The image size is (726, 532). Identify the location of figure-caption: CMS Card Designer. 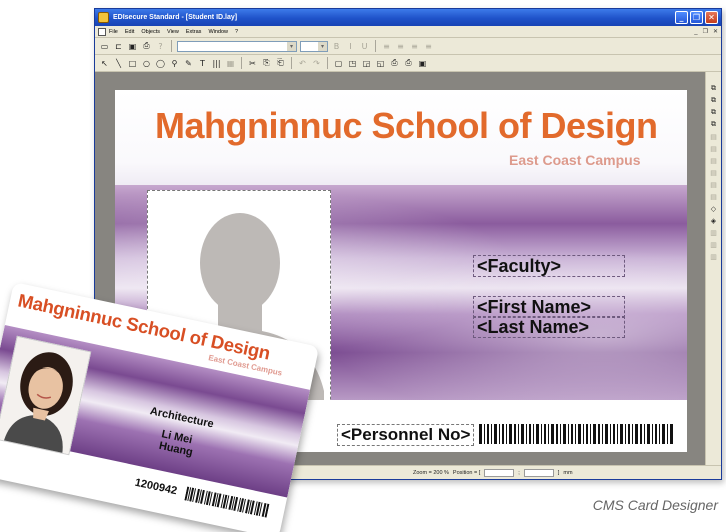
(655, 505).